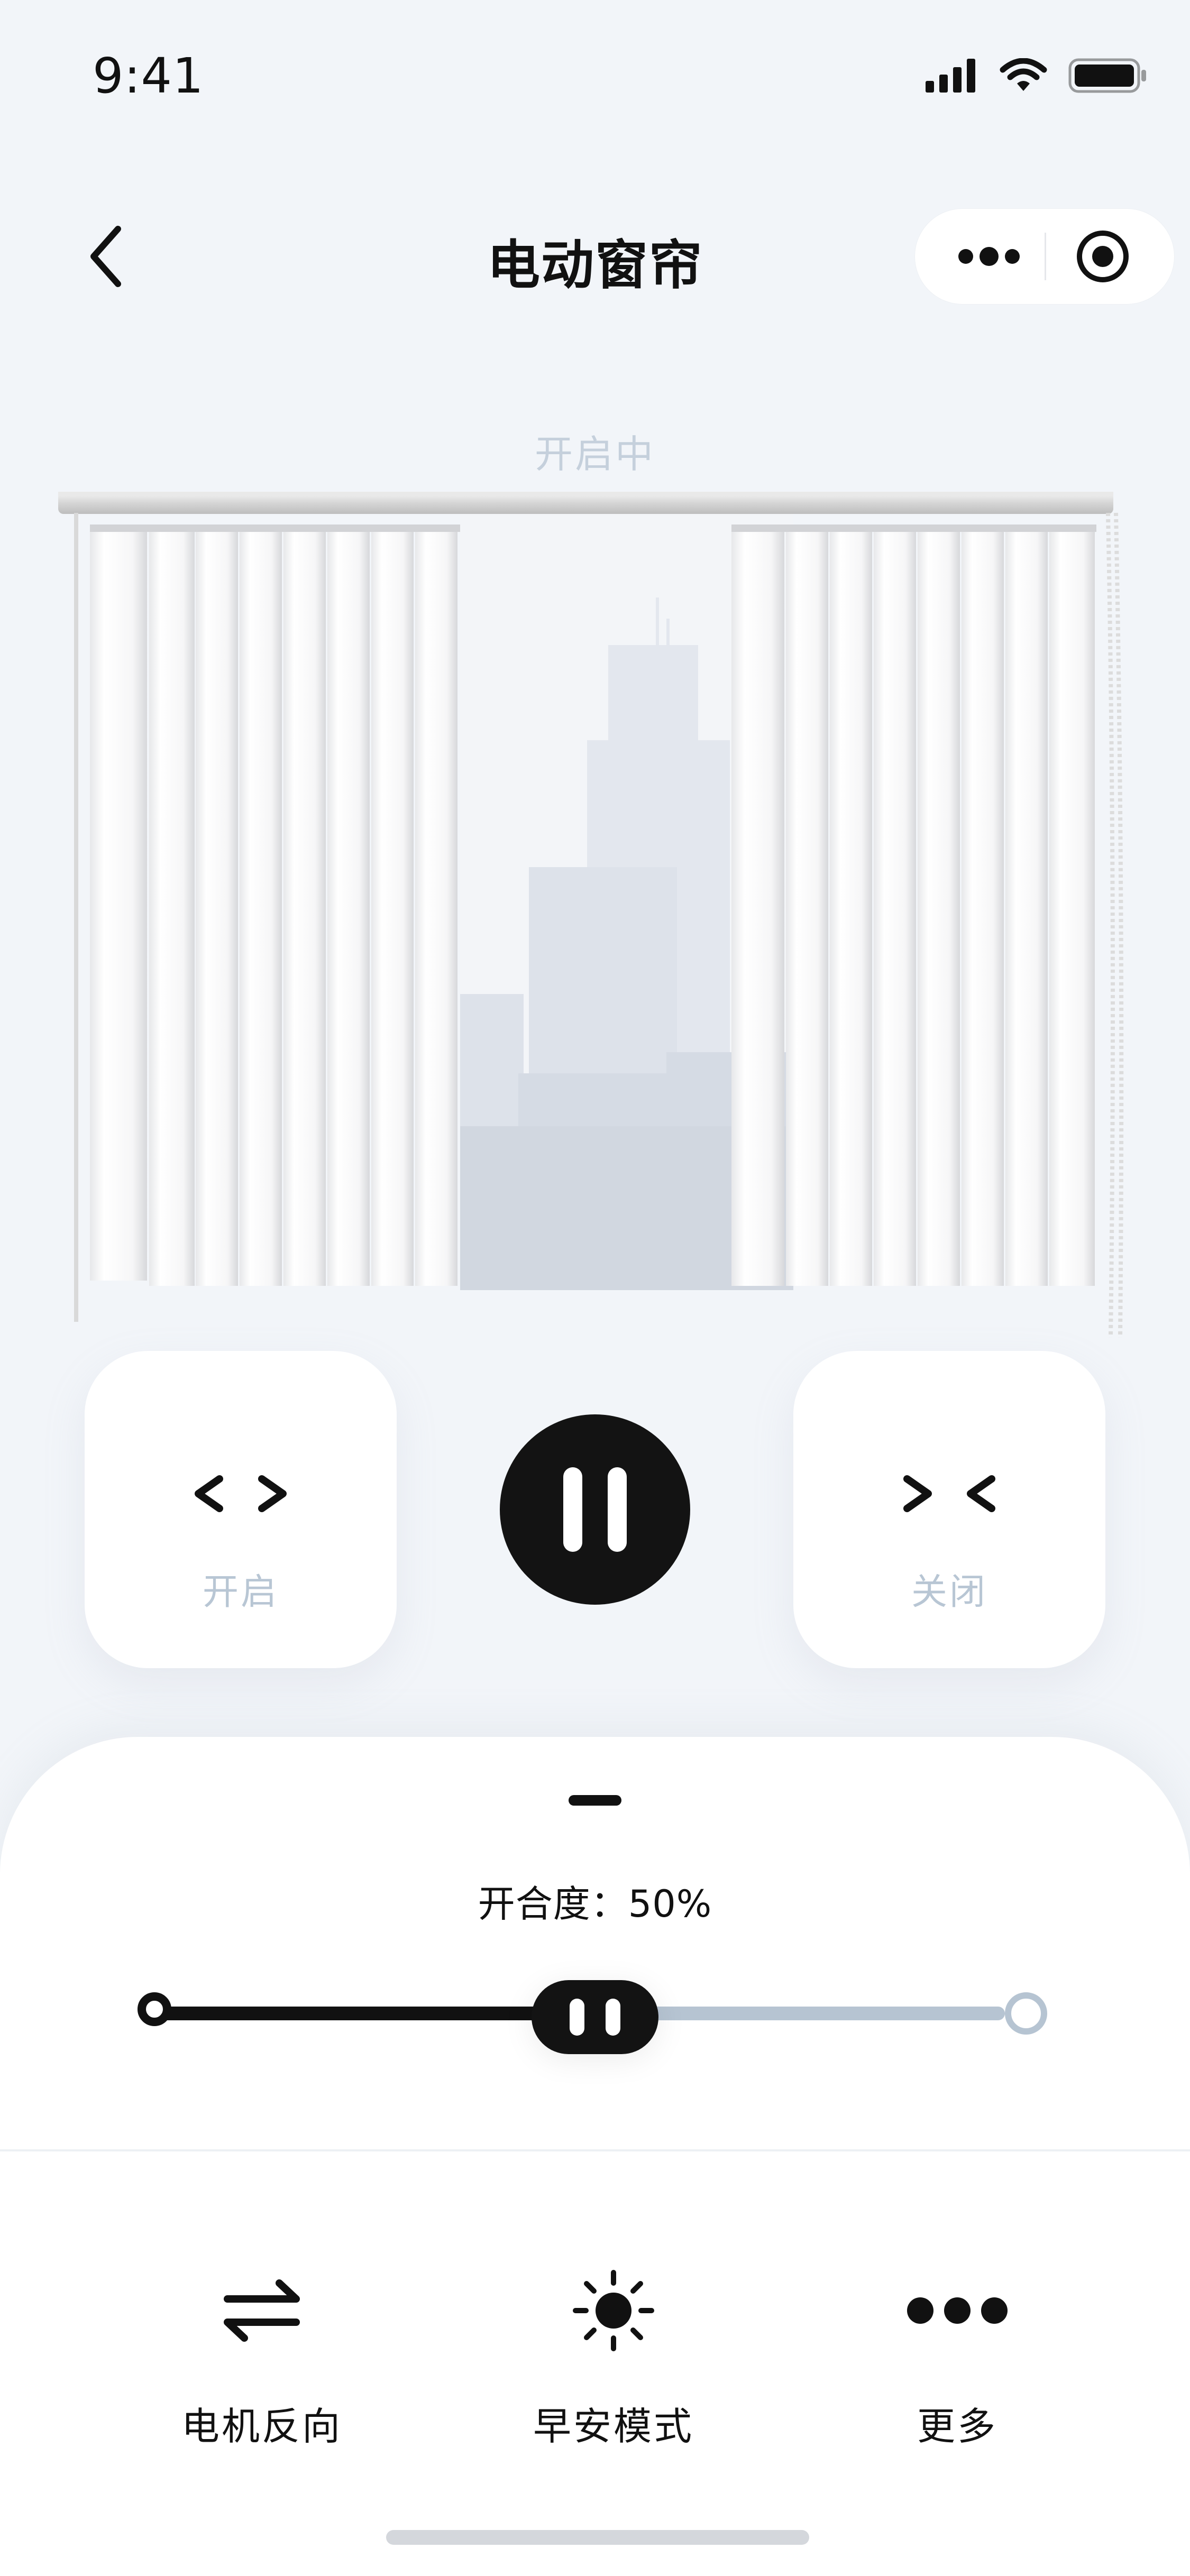 The width and height of the screenshot is (1190, 2576). I want to click on curtain-status: 开启中, so click(594, 454).